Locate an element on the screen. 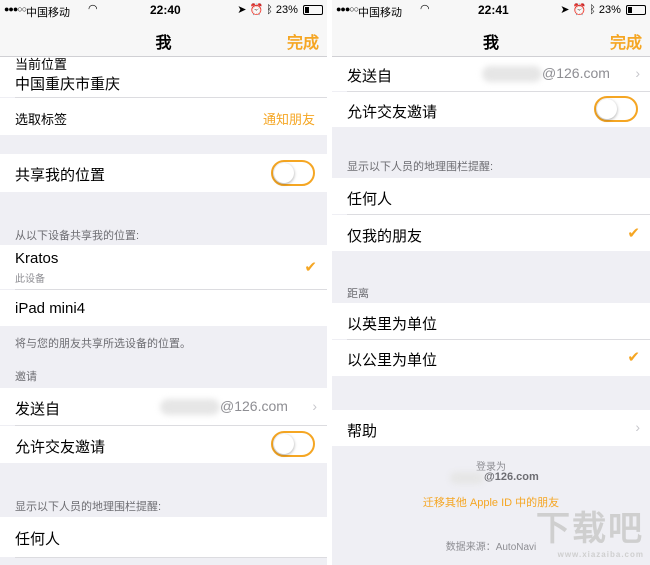  status-bar: ●●●○○ 中国移动 ◠ 22:40 ➤ ⏰ ᛒ 23% is located at coordinates (163, 10).